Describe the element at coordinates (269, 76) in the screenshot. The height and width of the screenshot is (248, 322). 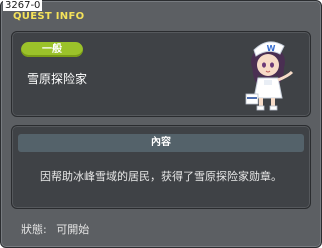
I see `npc-portrait-icon: W` at that location.